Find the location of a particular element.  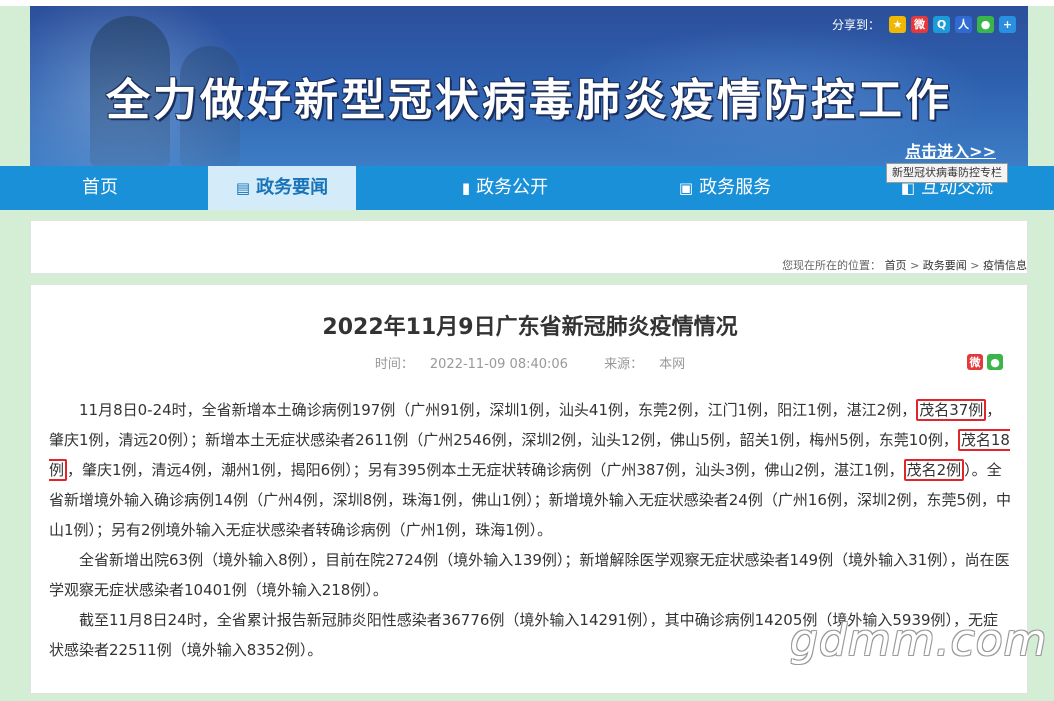

share-label: 分享到： is located at coordinates (855, 25).